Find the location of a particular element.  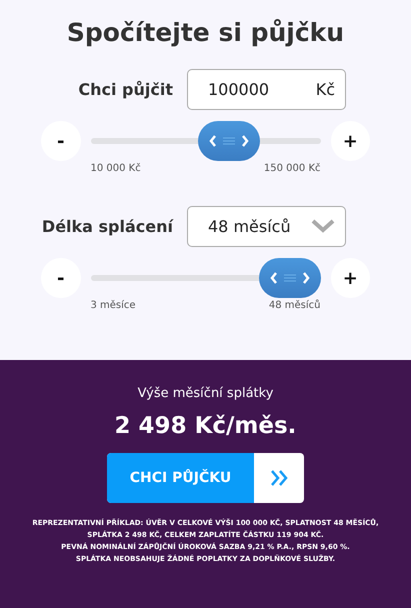

slider-min-label: 3 měsíce is located at coordinates (113, 305).